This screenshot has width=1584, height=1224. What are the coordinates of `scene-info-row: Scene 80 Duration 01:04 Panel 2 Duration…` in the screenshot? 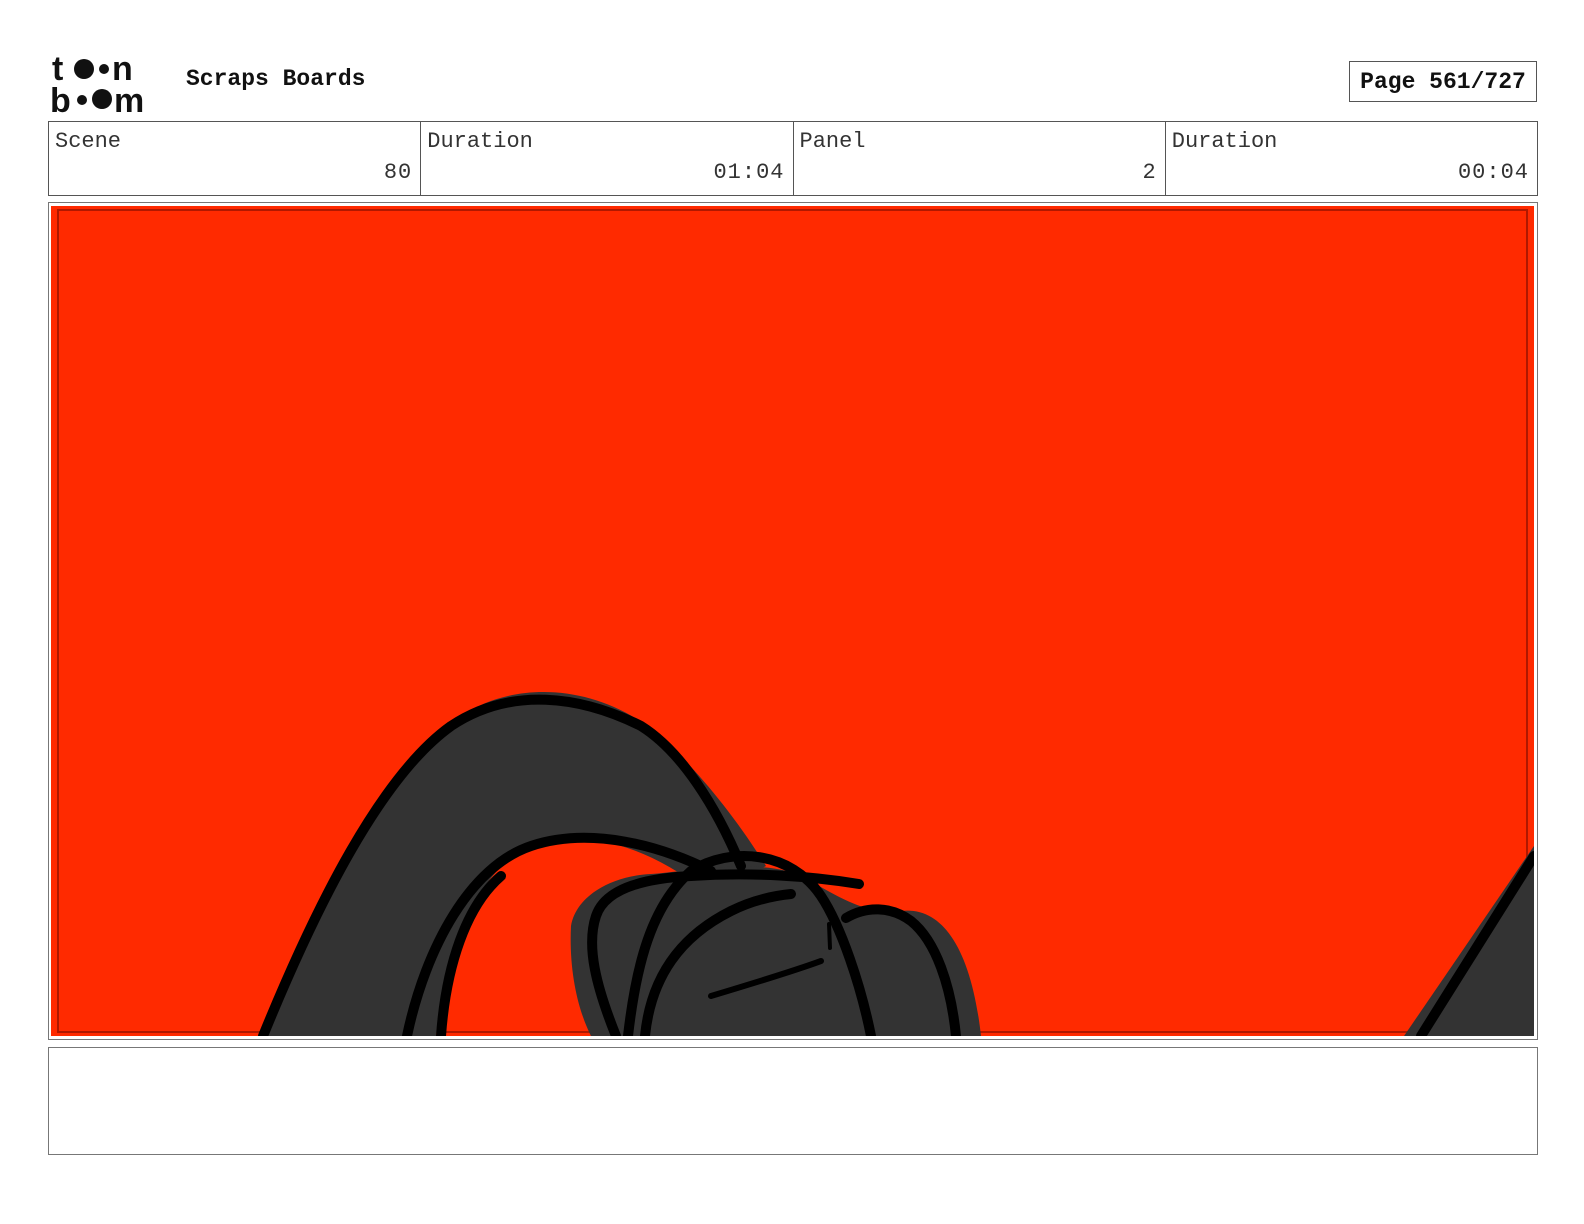 It's located at (793, 158).